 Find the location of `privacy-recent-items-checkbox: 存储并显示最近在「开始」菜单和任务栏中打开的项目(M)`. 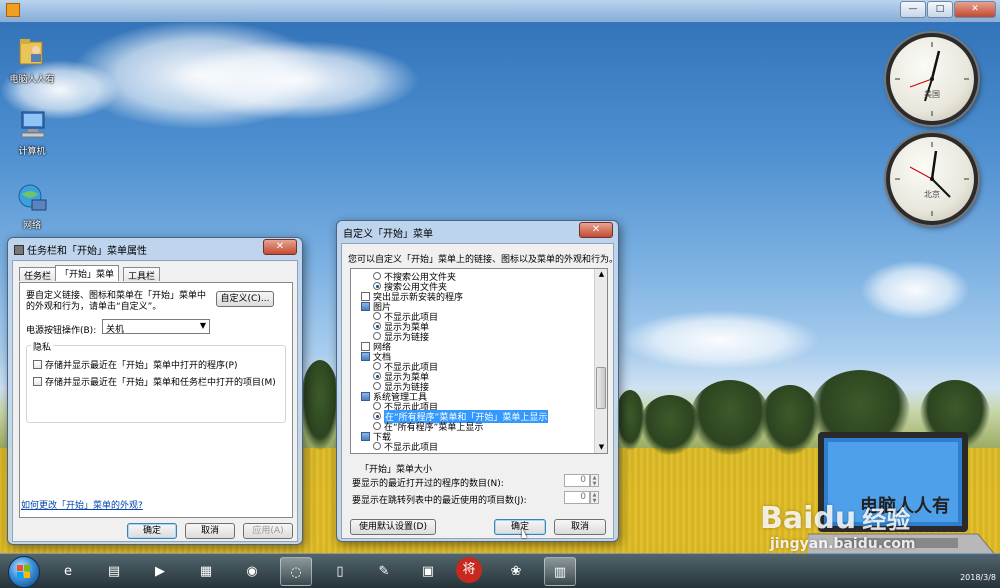

privacy-recent-items-checkbox: 存储并显示最近在「开始」菜单和任务栏中打开的项目(M) is located at coordinates (154, 381).